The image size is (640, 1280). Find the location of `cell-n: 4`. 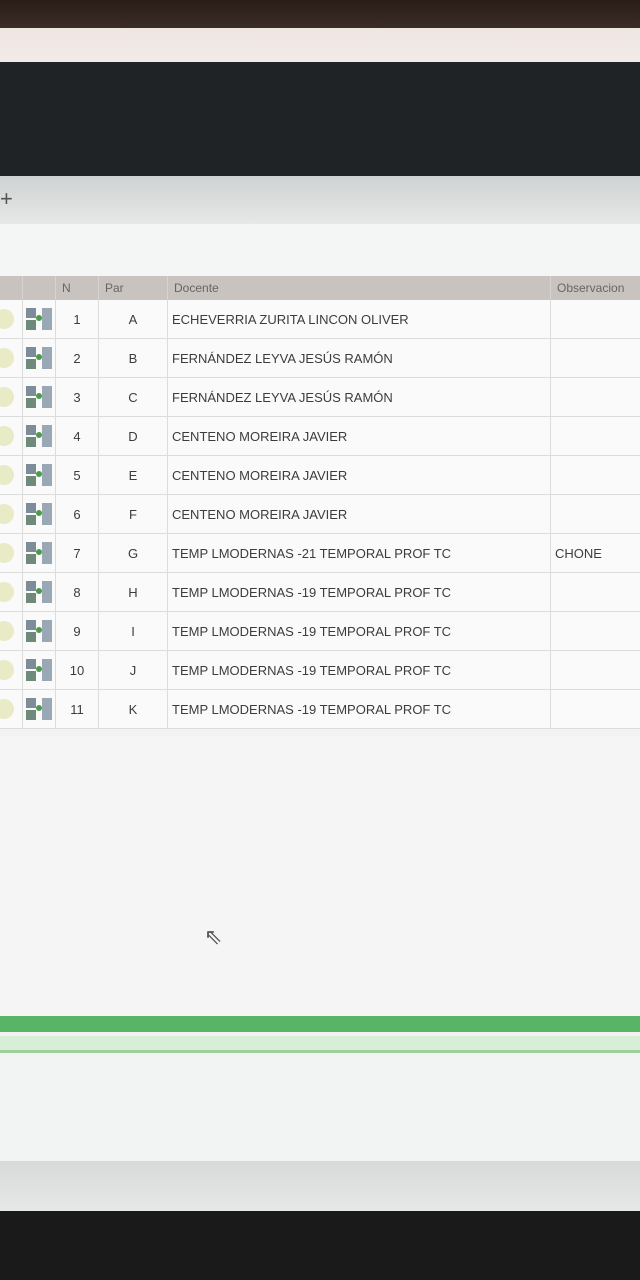

cell-n: 4 is located at coordinates (77, 436).